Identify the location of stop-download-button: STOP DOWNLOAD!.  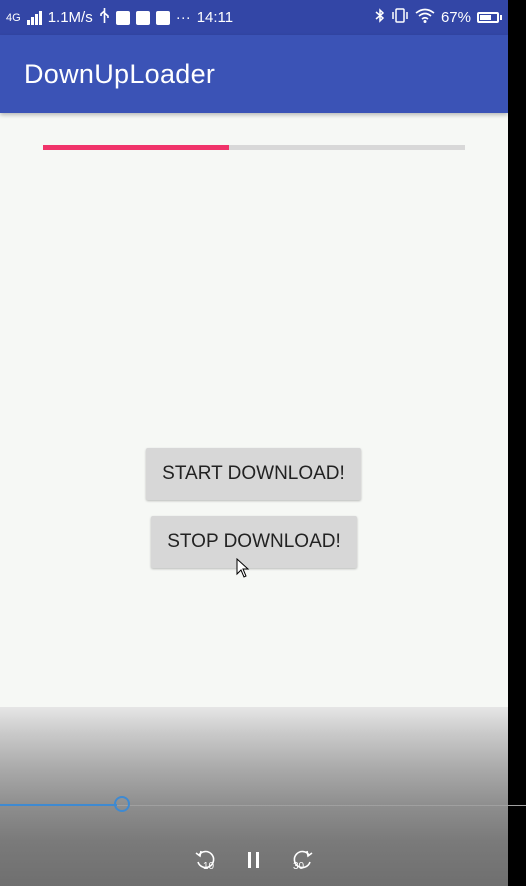
(254, 542).